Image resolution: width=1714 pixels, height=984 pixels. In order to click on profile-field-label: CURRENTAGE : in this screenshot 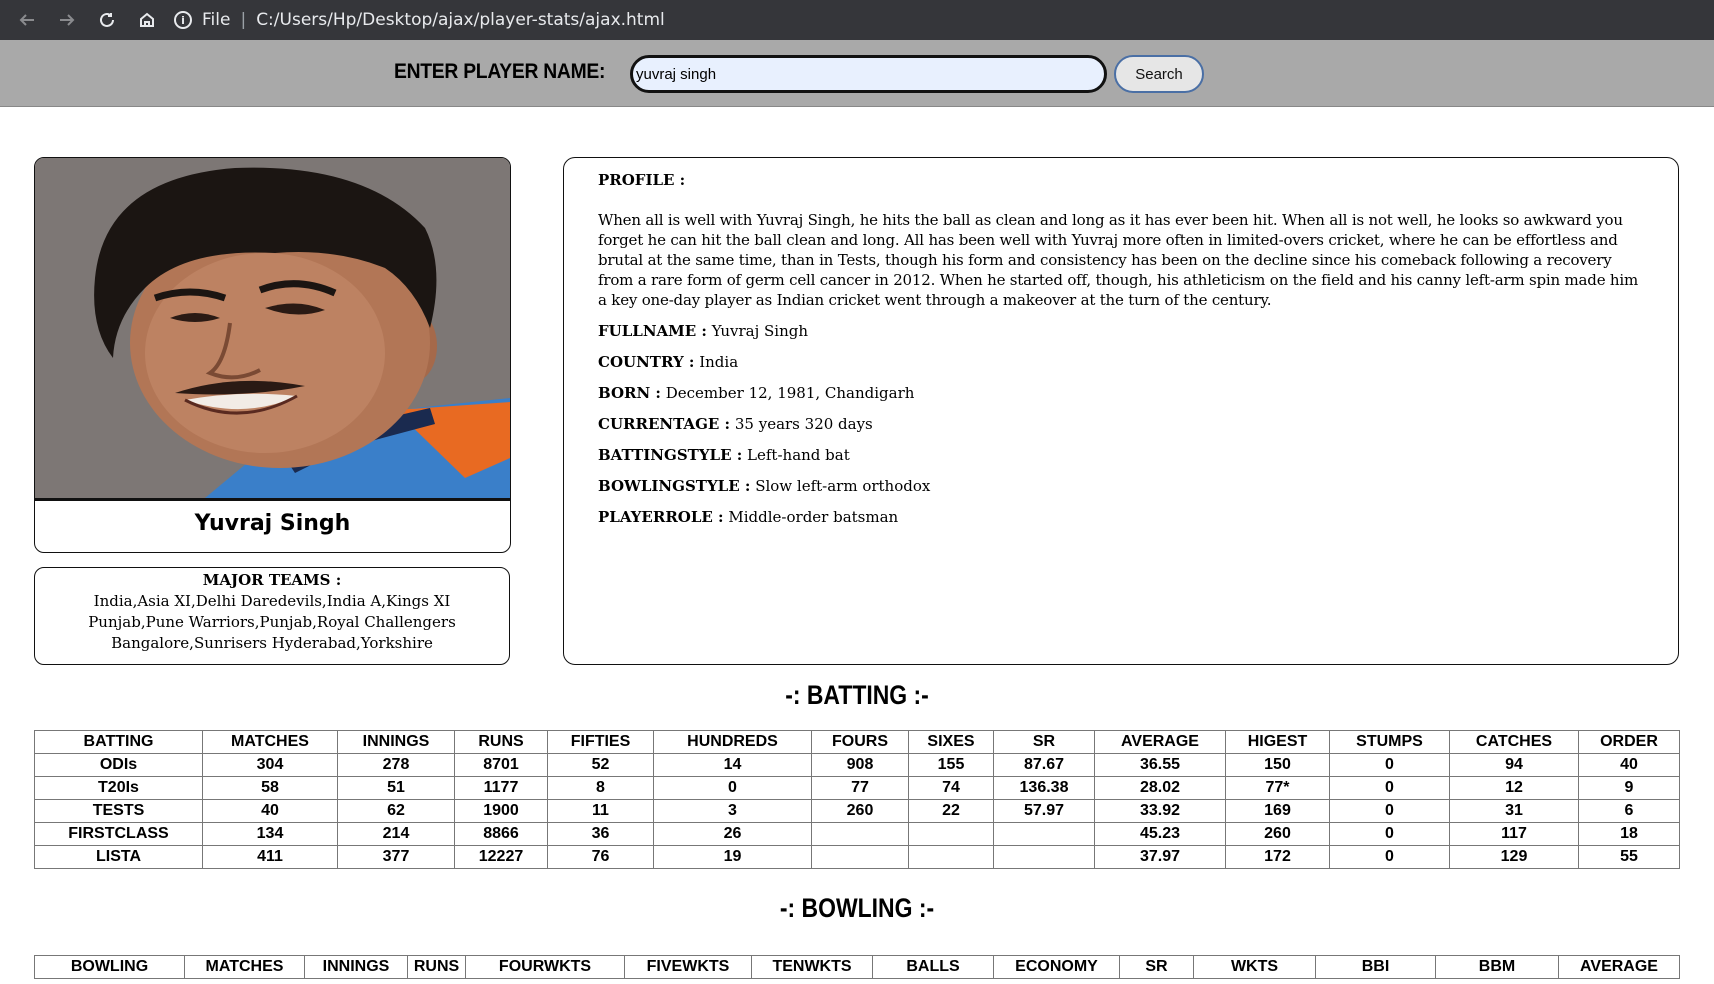, I will do `click(664, 424)`.